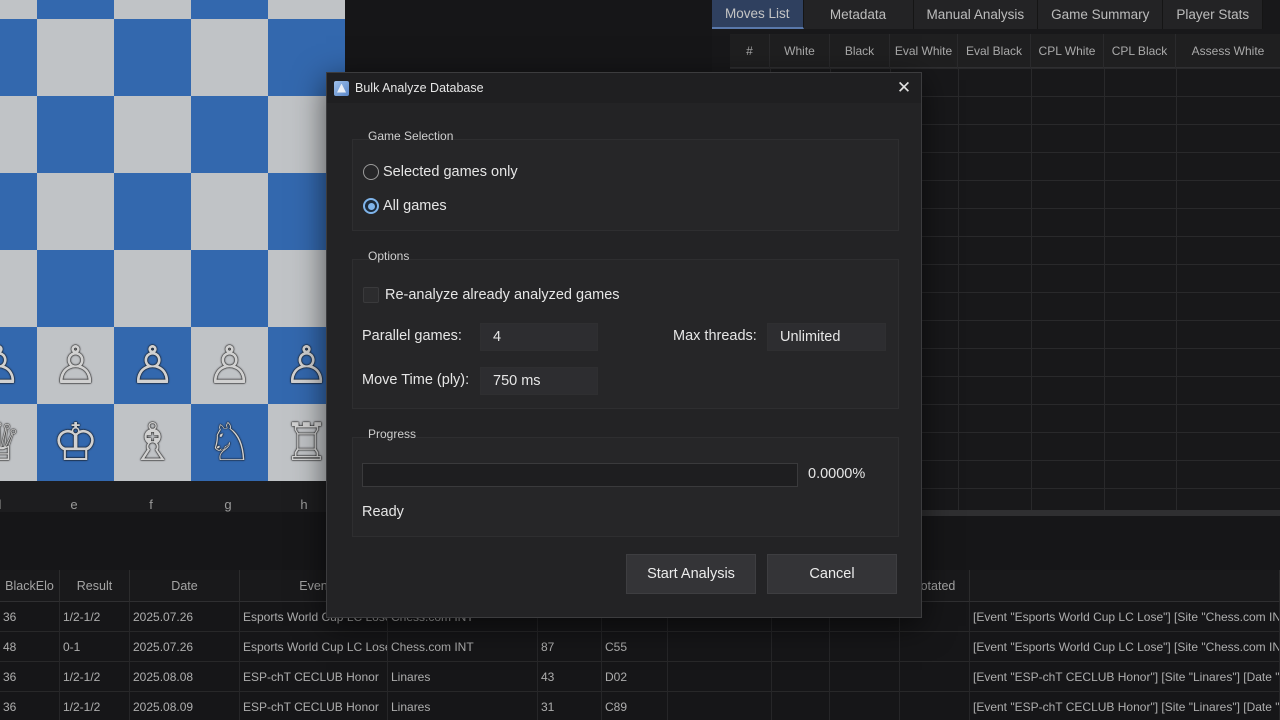 Image resolution: width=1280 pixels, height=720 pixels. I want to click on reanalyze-checkbox-row: Re-analyze already analyzed games, so click(491, 295).